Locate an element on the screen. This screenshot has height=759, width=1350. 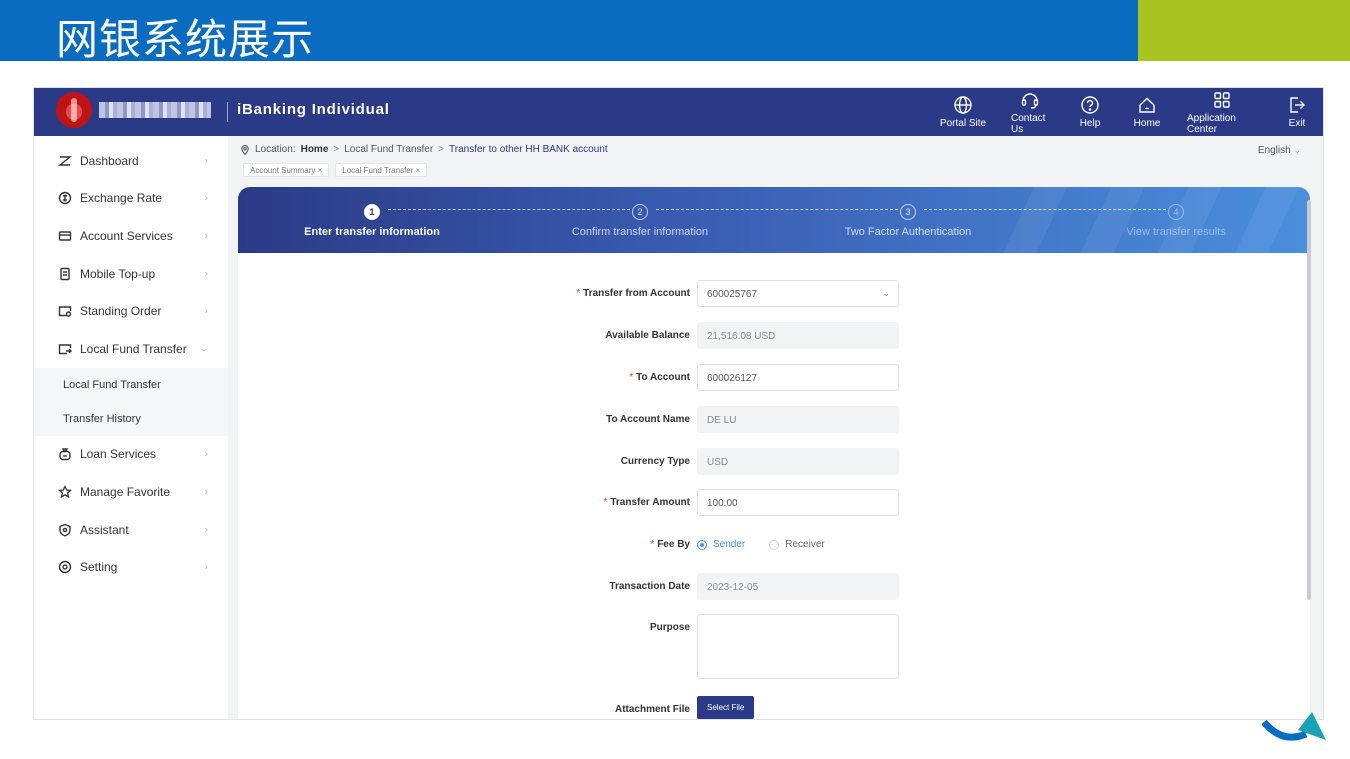
fee-by-receiver-radio: Receiver is located at coordinates (797, 544).